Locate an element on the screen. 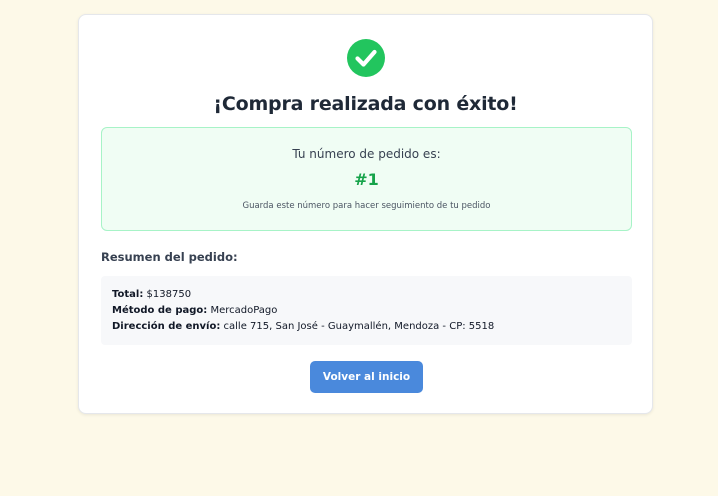 The image size is (718, 496). order-number-label: Tu número de pedido es: is located at coordinates (366, 154).